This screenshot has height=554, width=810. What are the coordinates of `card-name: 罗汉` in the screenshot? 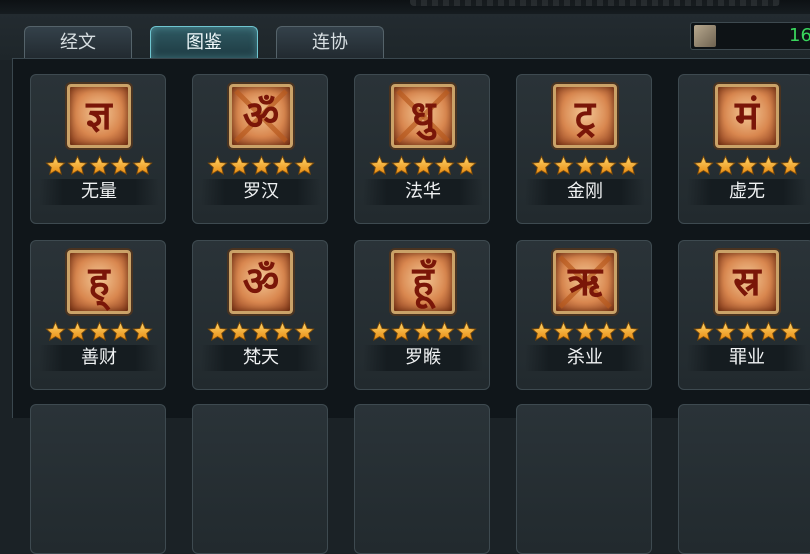 It's located at (261, 192).